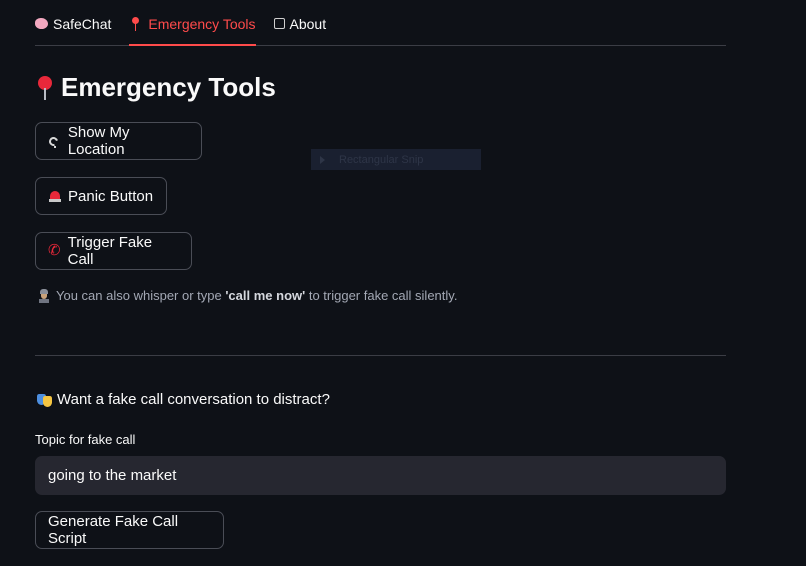 Image resolution: width=806 pixels, height=566 pixels. I want to click on satellite-dish-icon, so click(54, 141).